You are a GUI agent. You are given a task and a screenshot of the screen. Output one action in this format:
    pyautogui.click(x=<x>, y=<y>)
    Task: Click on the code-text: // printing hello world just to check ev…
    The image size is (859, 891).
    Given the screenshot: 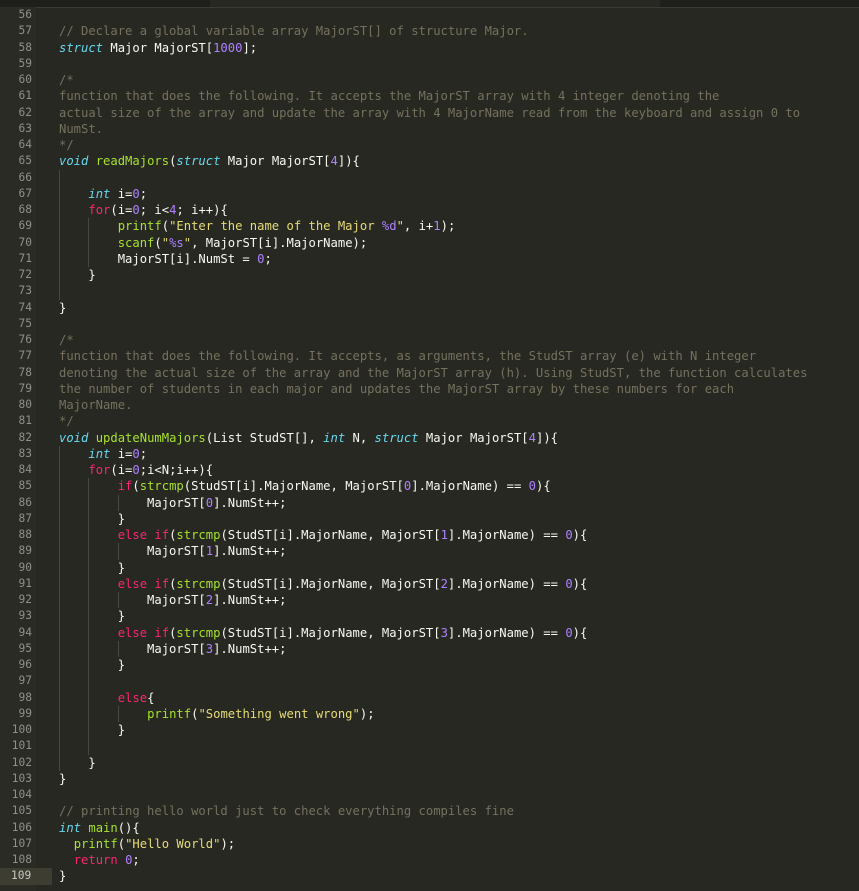 What is the action you would take?
    pyautogui.click(x=286, y=811)
    